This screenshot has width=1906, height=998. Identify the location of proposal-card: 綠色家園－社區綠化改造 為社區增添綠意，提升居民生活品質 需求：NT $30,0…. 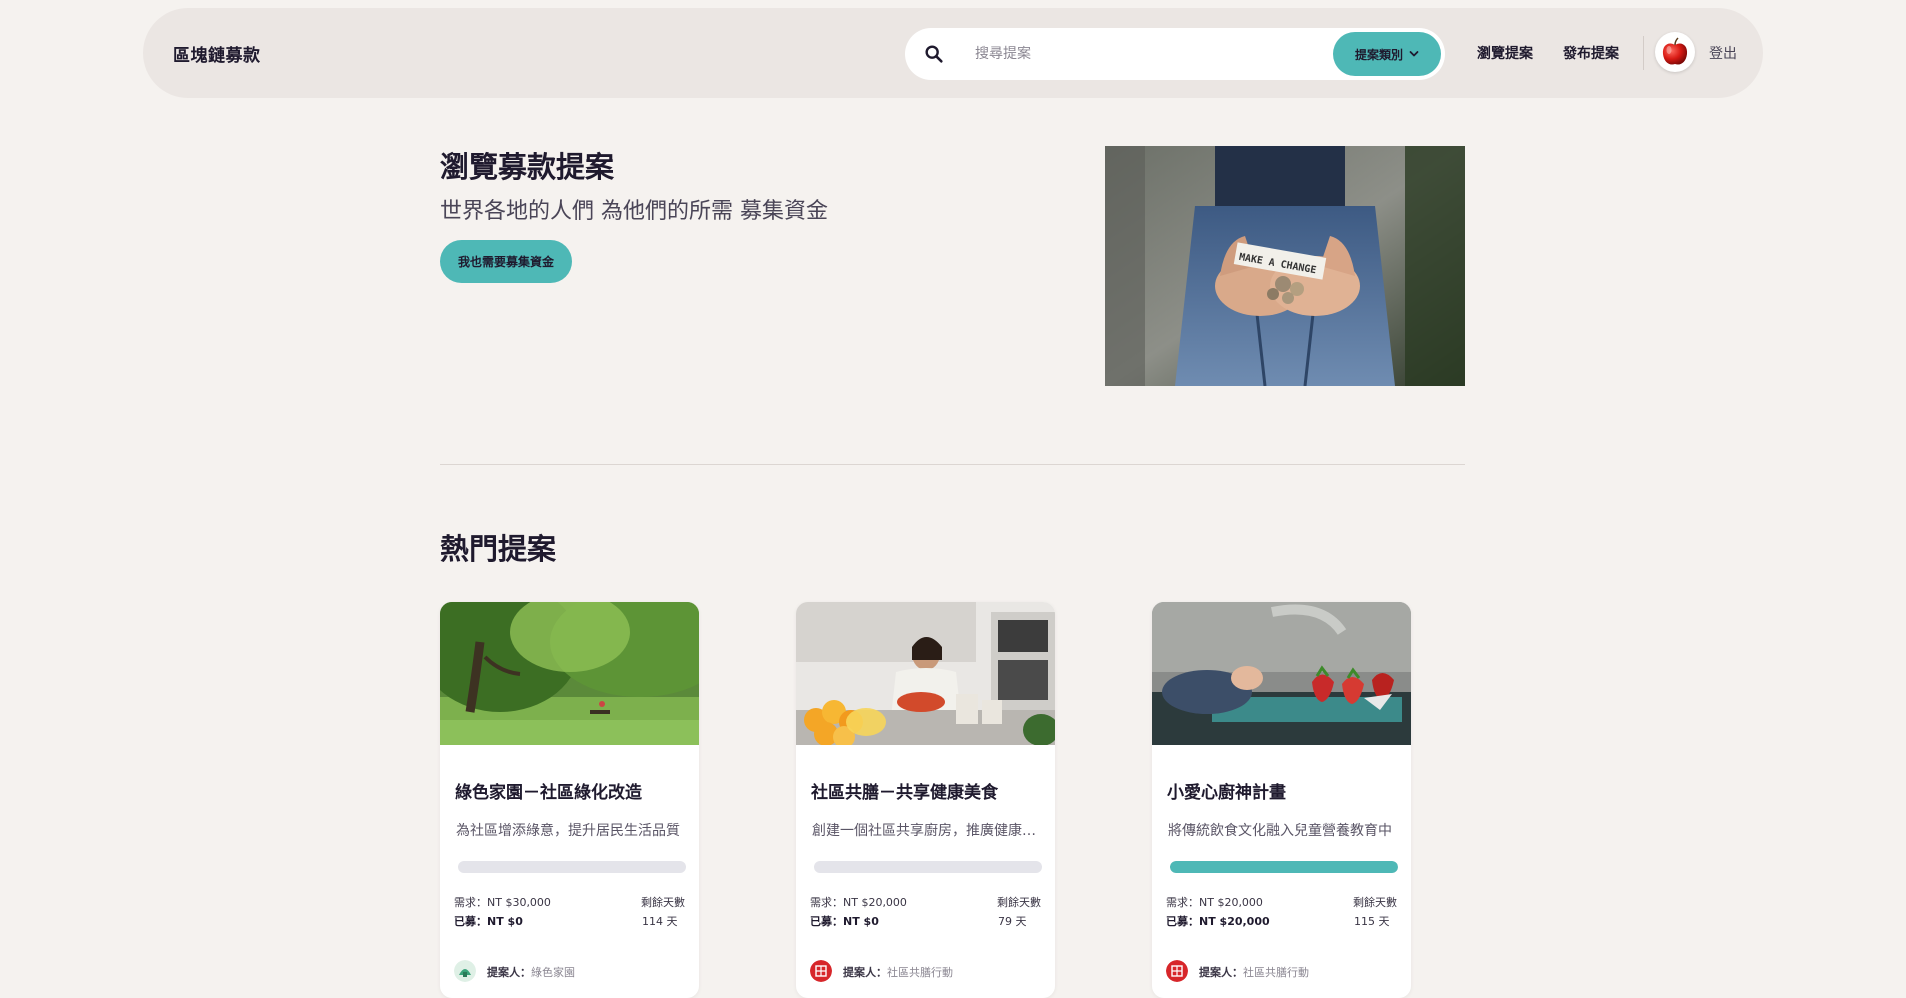
(569, 800).